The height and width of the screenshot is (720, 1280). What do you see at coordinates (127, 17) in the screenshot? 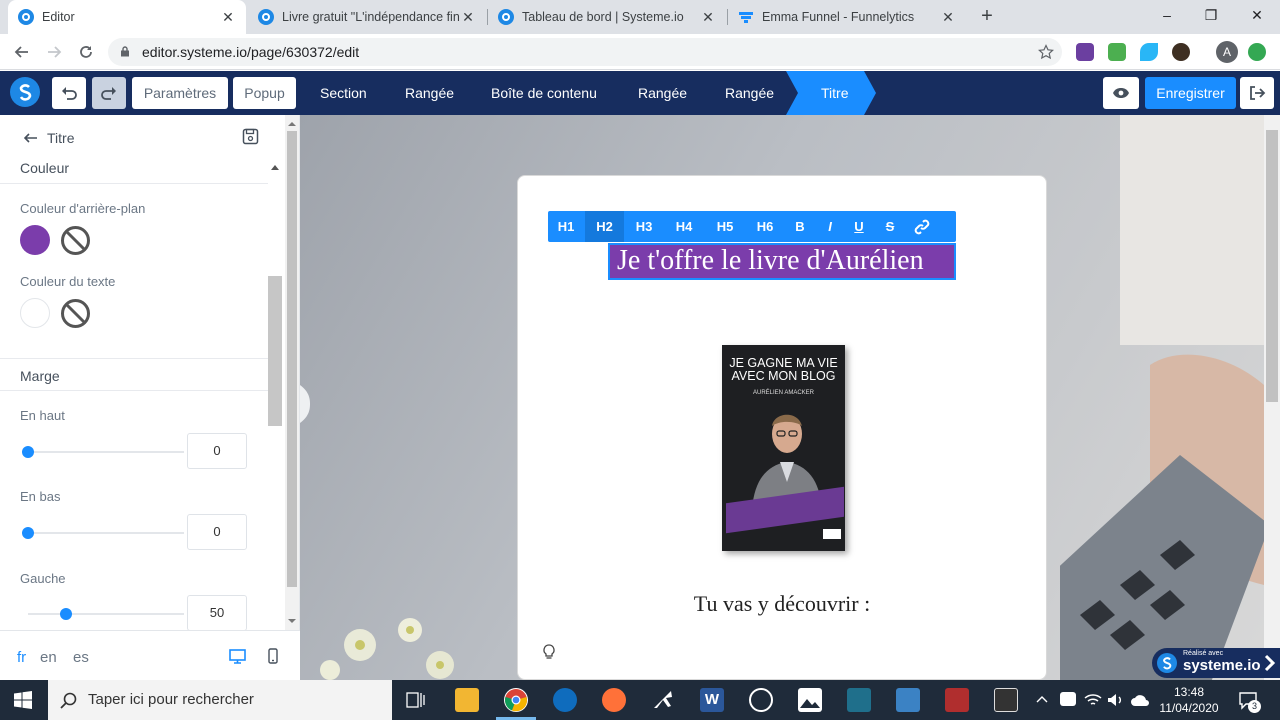
I see `tab-editor: Editor ✕` at bounding box center [127, 17].